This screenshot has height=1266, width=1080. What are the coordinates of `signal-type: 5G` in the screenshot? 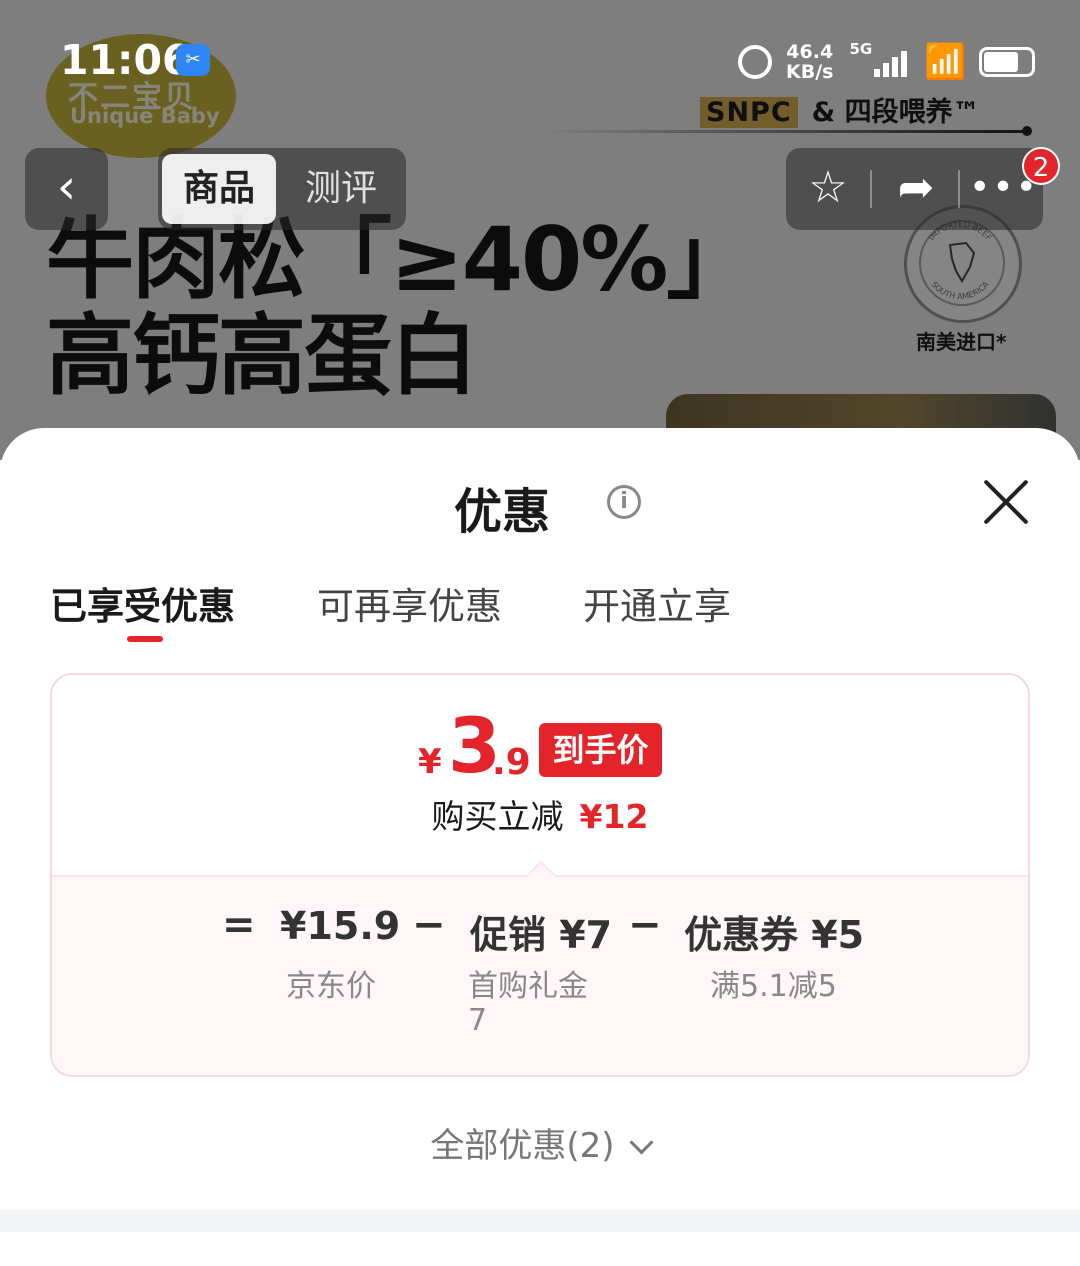 It's located at (861, 49).